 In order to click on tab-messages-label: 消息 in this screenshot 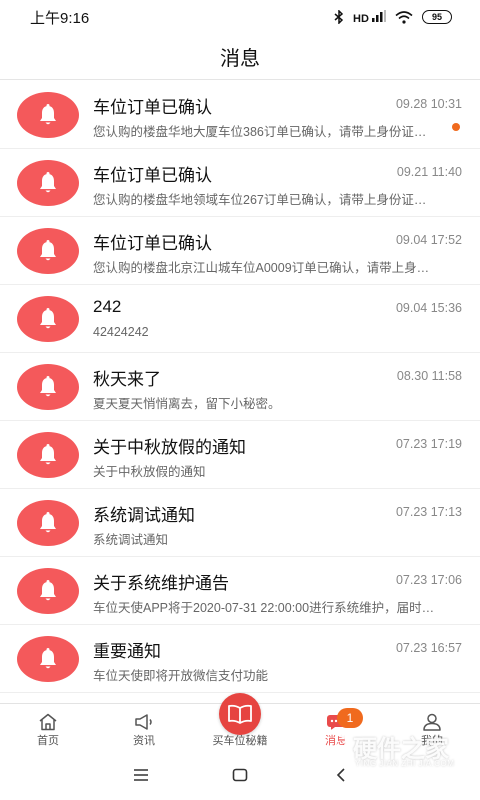, I will do `click(336, 741)`.